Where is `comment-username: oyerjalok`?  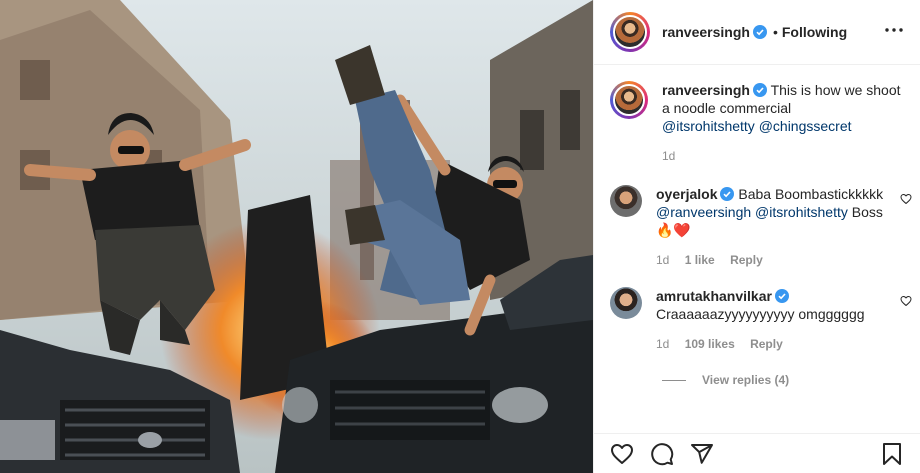
comment-username: oyerjalok is located at coordinates (686, 194).